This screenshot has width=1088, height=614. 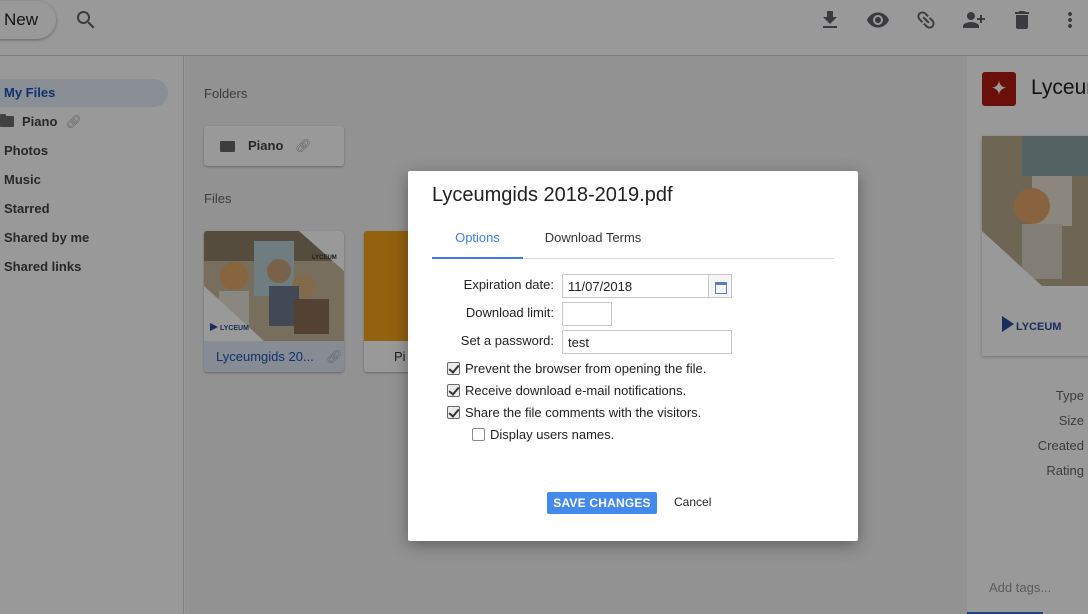 What do you see at coordinates (478, 434) in the screenshot?
I see `checkbox-unchecked` at bounding box center [478, 434].